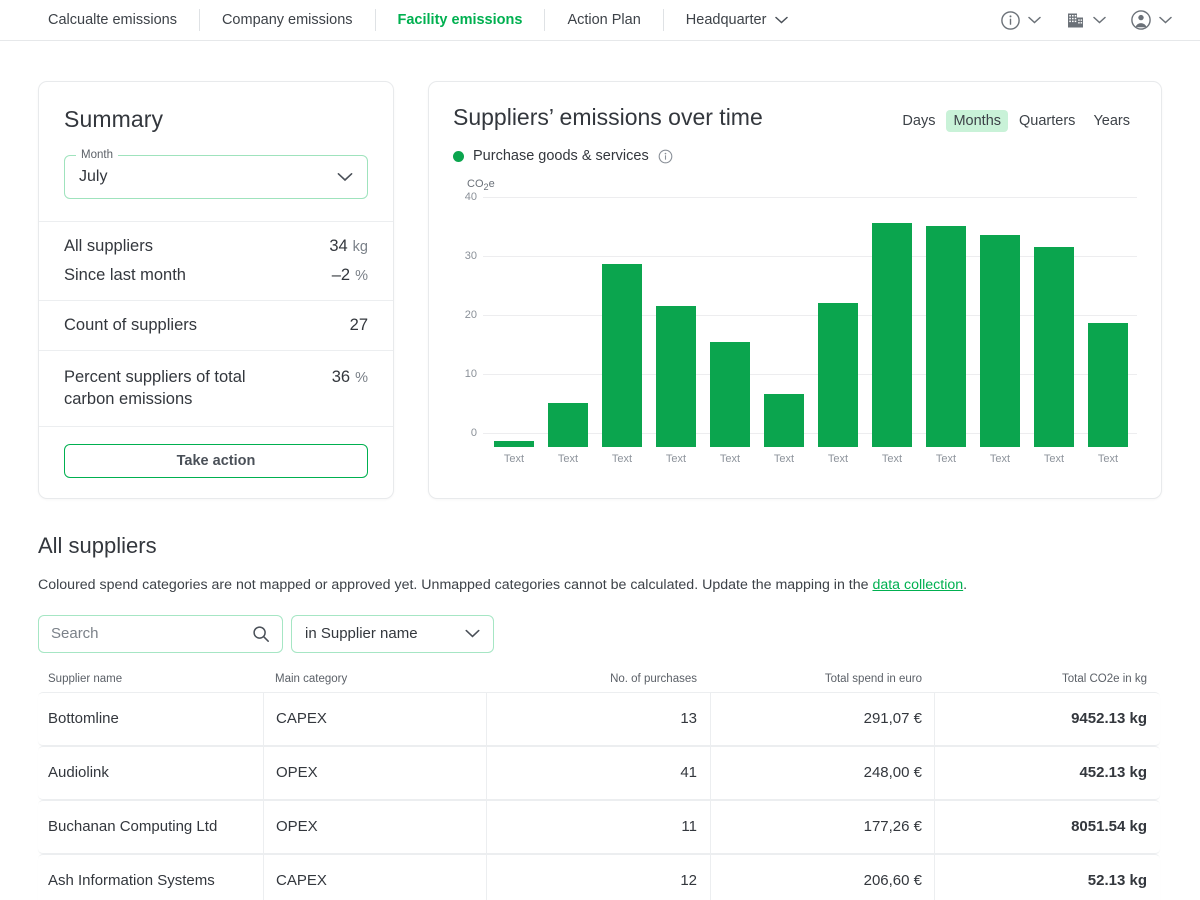 The height and width of the screenshot is (900, 1200). I want to click on chart-legend: Purchase goods & services, so click(795, 156).